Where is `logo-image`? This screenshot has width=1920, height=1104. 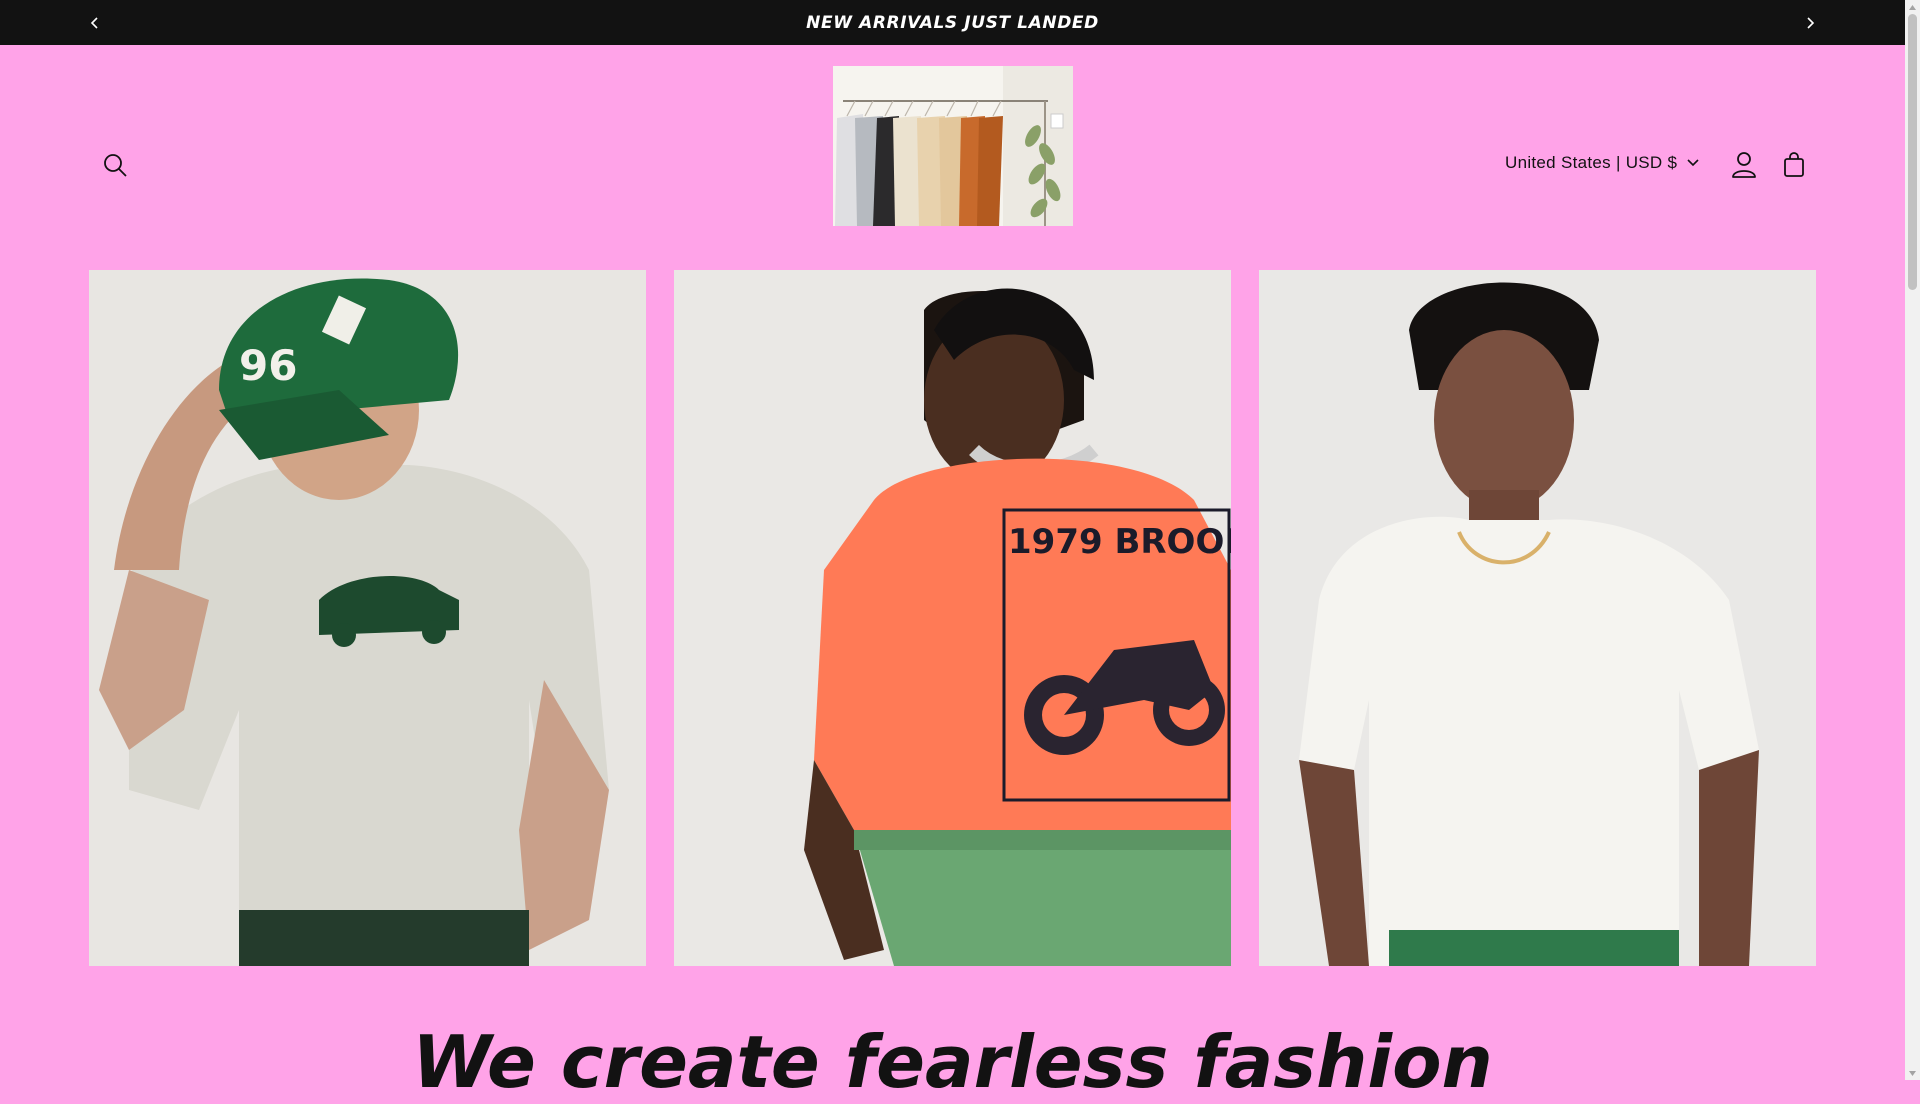 logo-image is located at coordinates (953, 146).